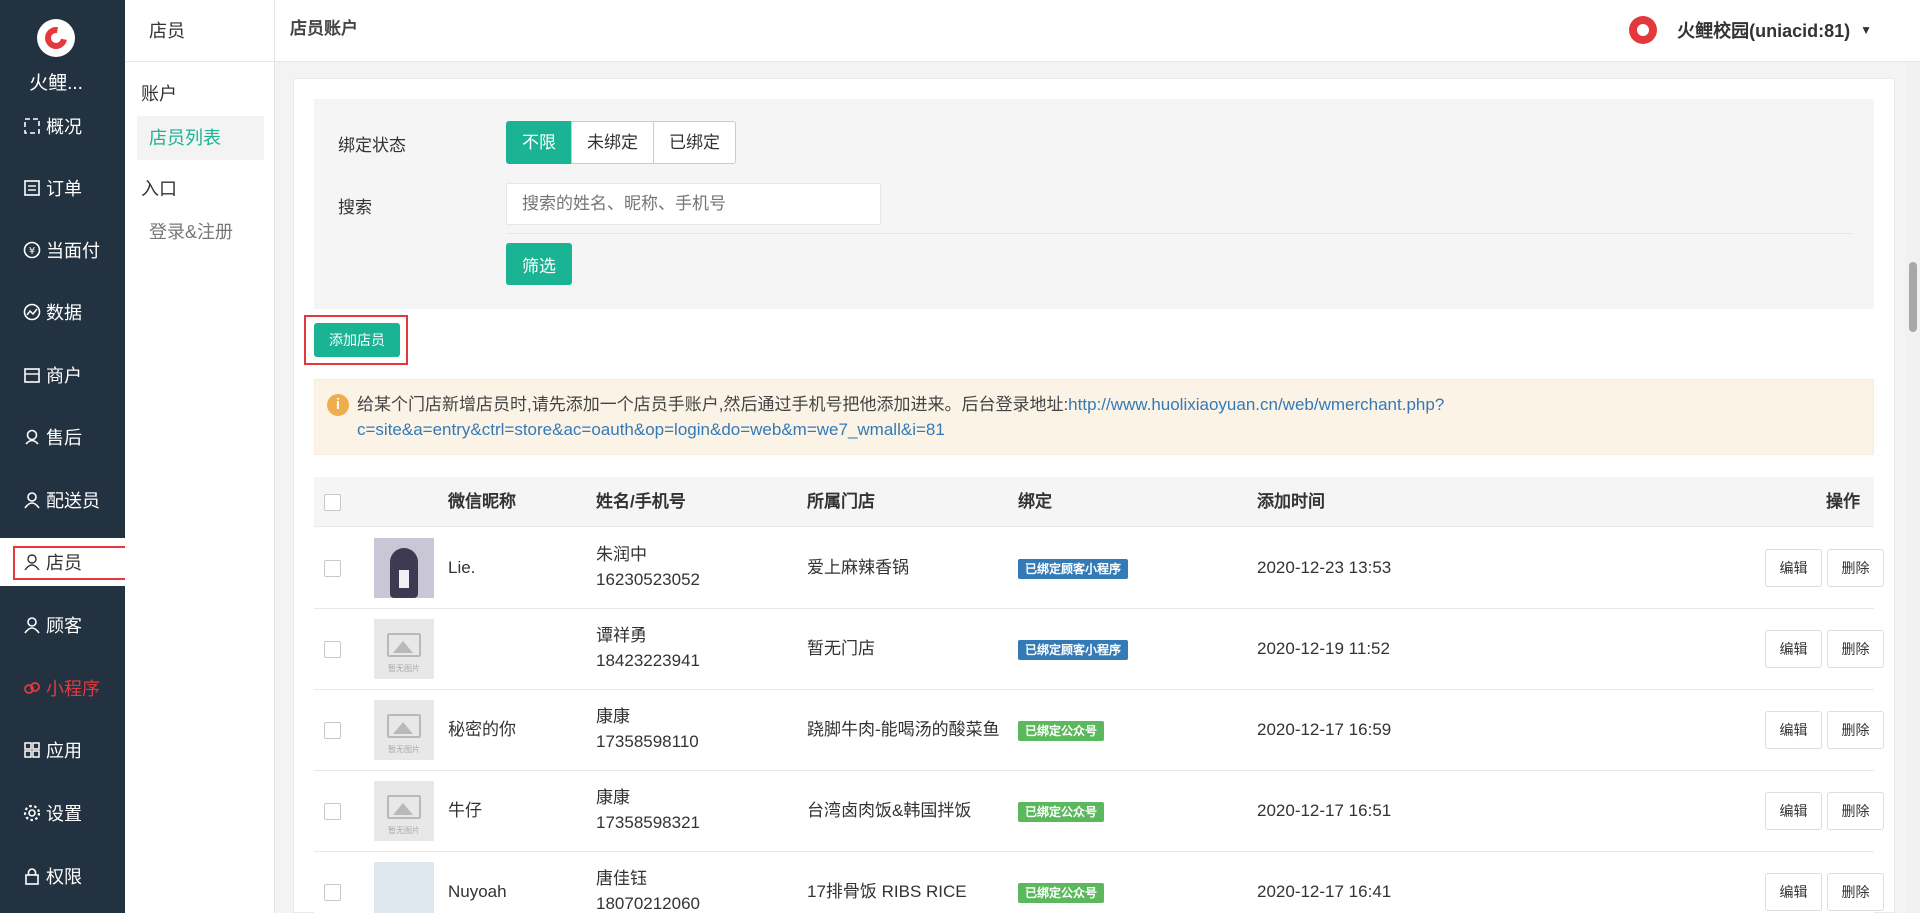  I want to click on sidebar-item-settings: 设置, so click(62, 813).